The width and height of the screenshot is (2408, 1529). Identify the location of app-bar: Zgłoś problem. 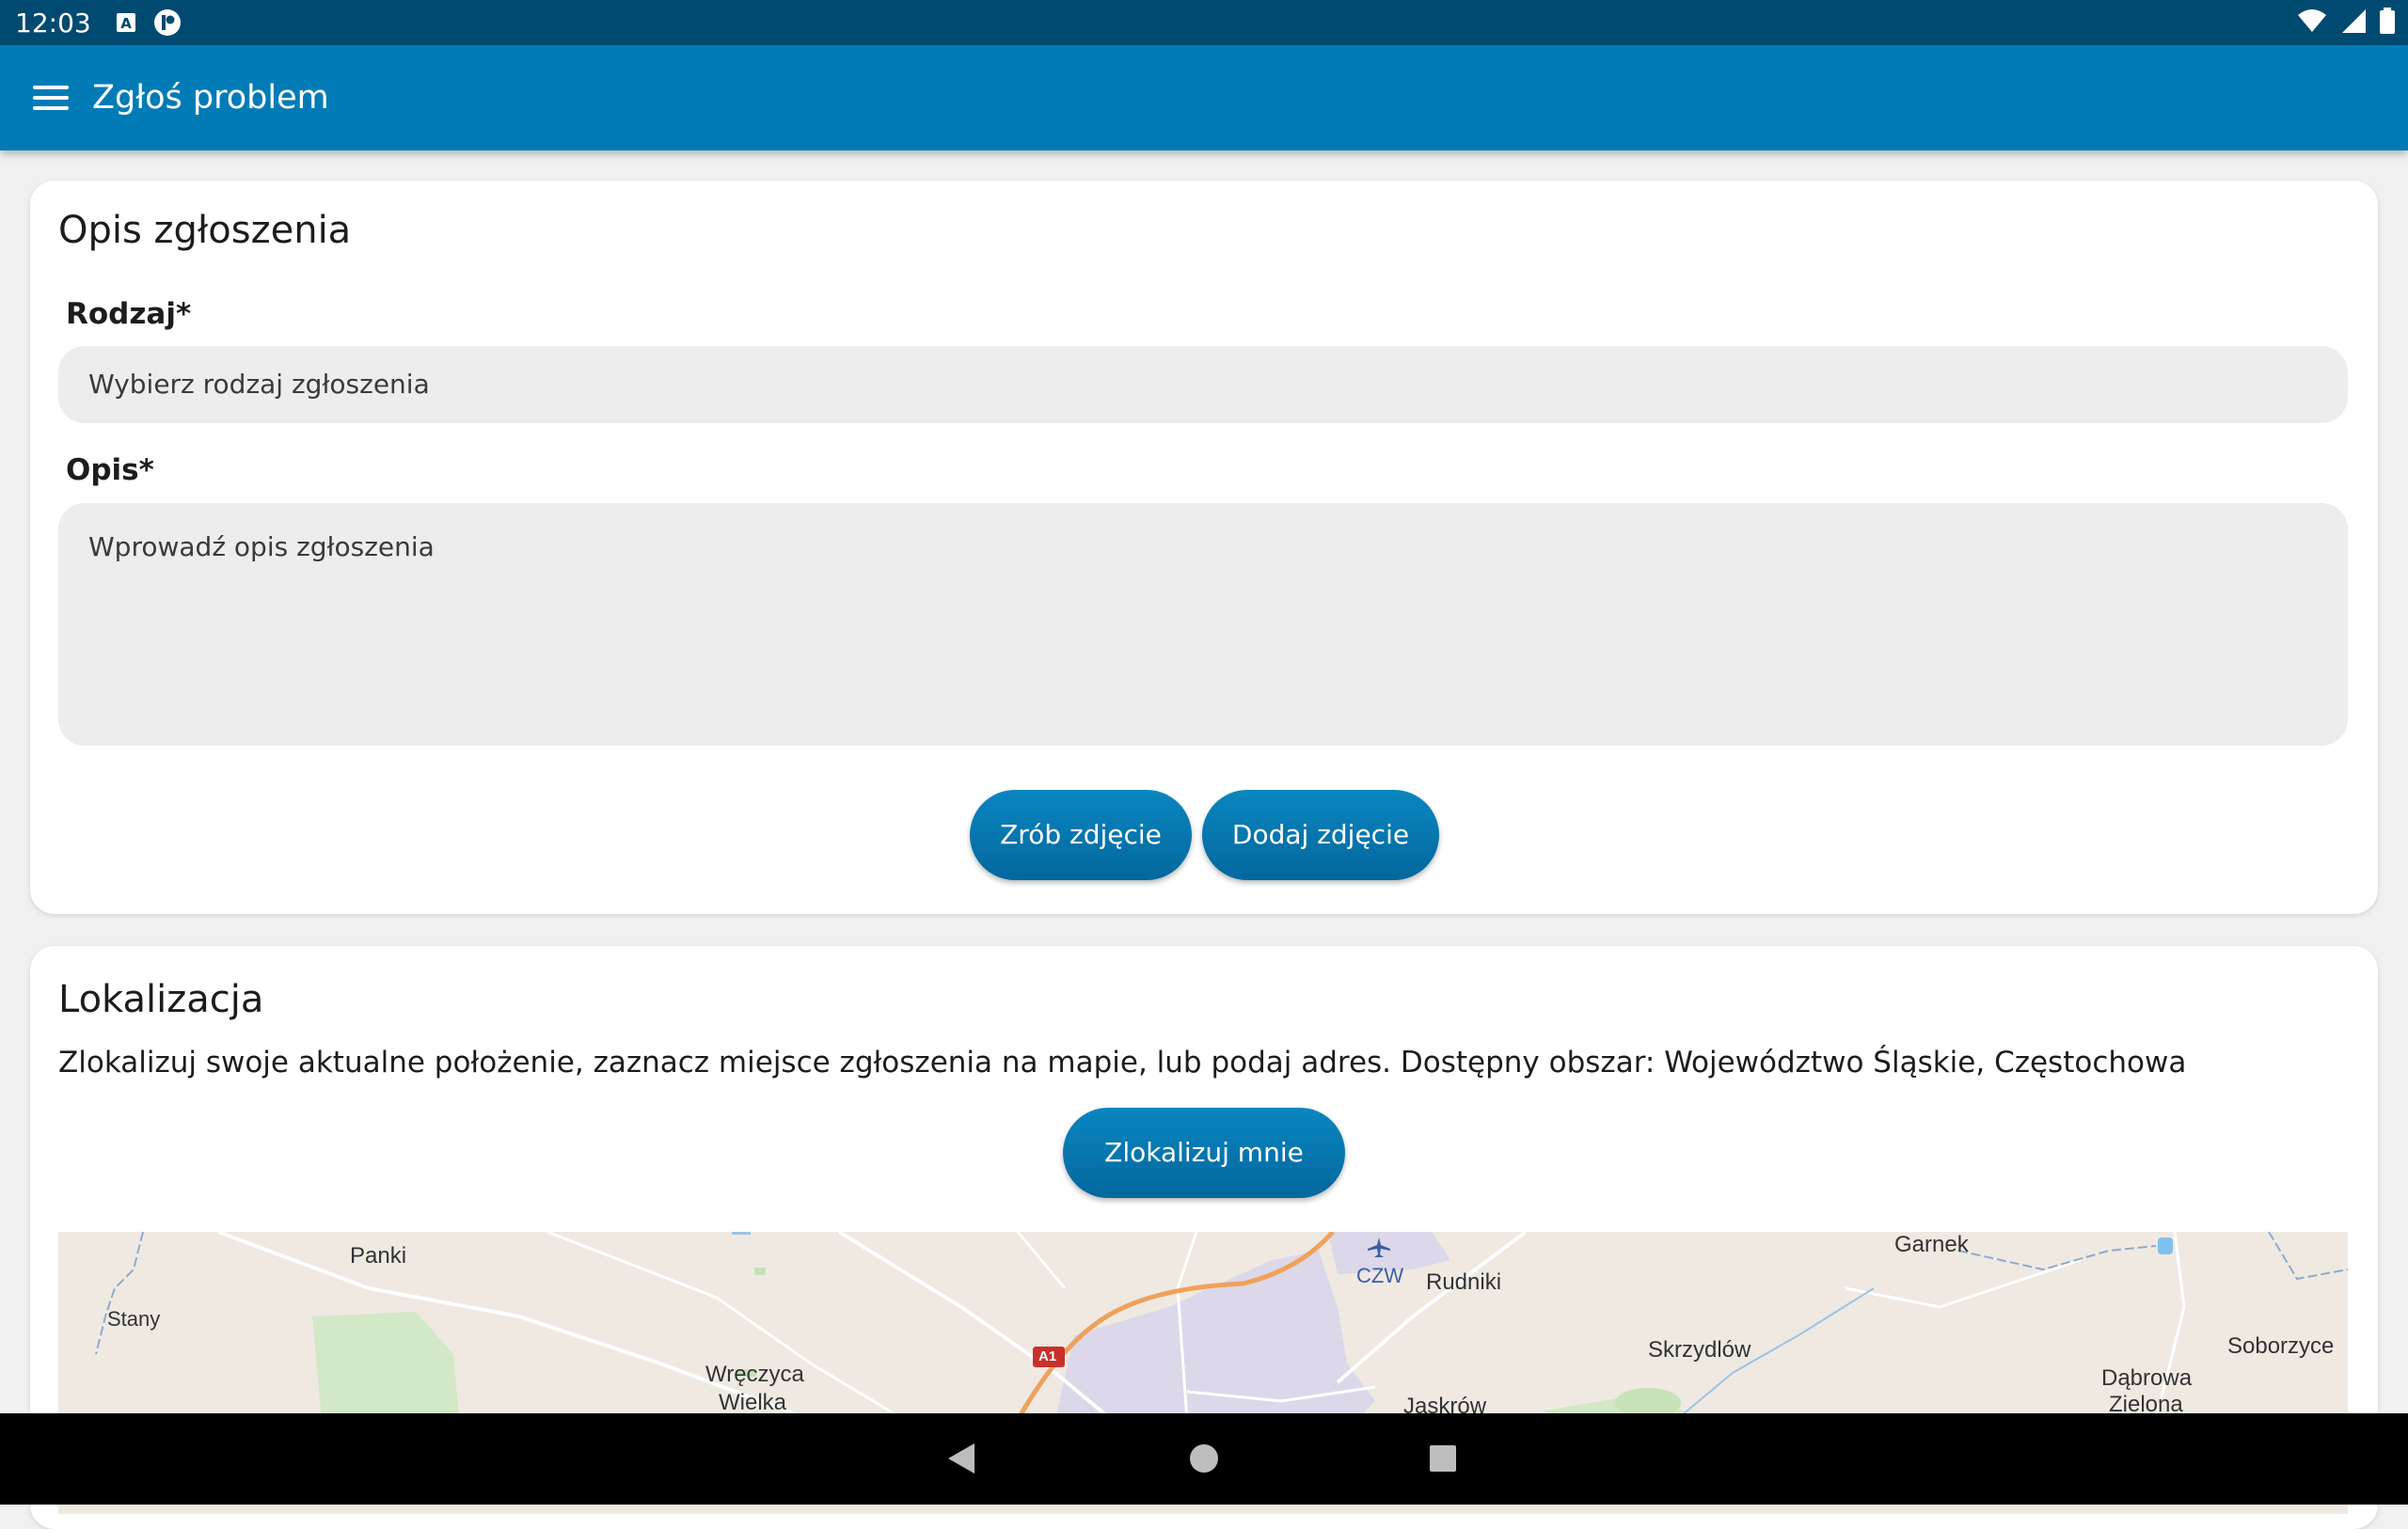
(1204, 97).